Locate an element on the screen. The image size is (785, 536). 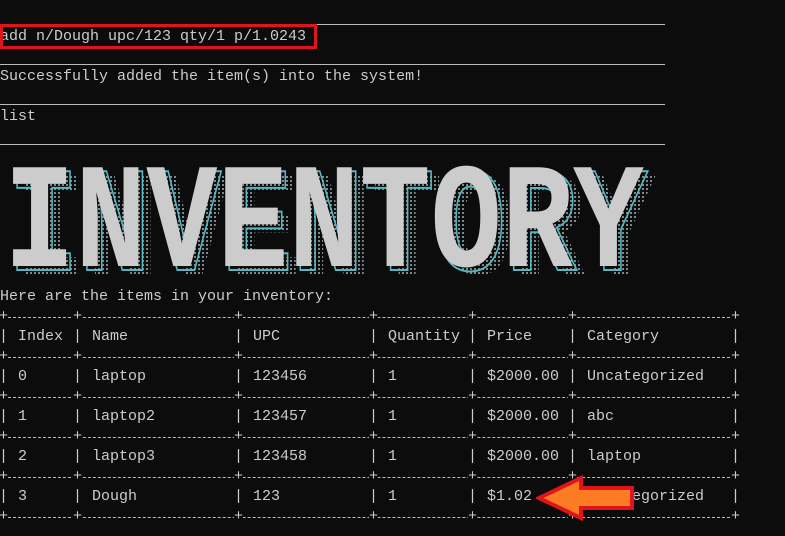
arrow-annotation-icon is located at coordinates (585, 498).